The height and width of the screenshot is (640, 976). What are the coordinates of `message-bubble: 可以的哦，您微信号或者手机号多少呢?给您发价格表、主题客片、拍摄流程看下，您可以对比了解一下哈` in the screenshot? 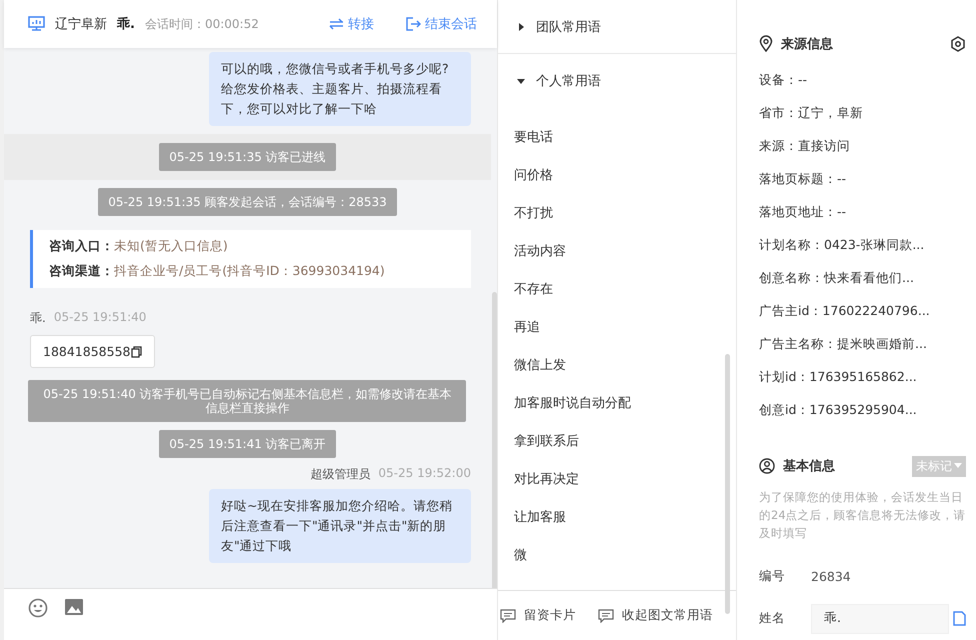 It's located at (339, 89).